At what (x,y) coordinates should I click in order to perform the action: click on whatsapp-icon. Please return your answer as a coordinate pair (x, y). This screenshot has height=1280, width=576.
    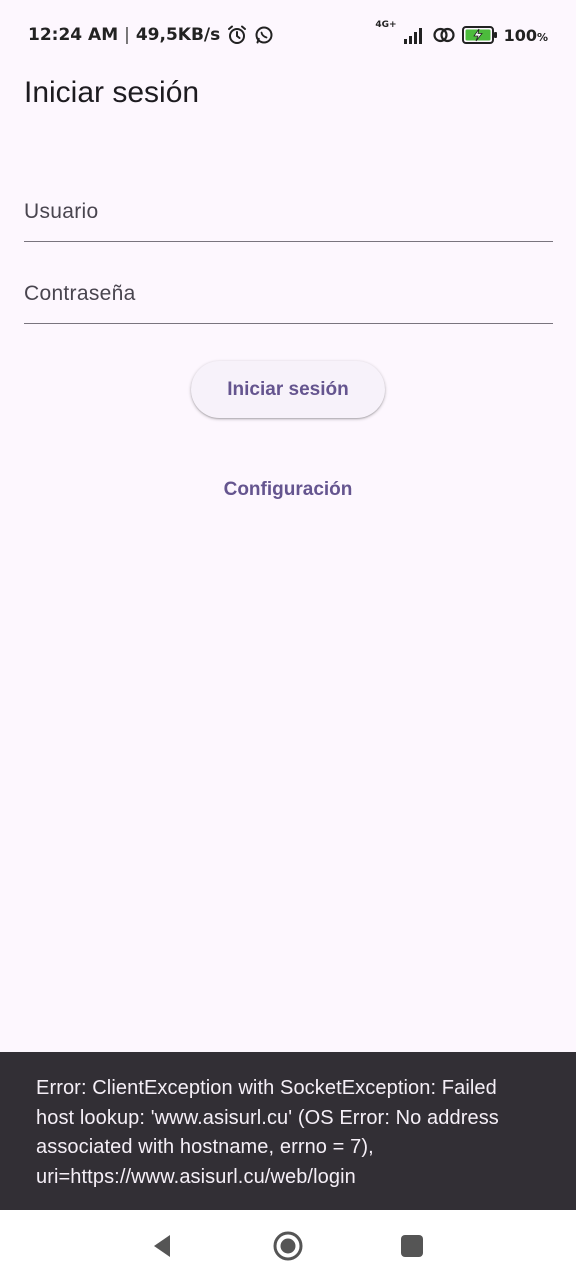
    Looking at the image, I should click on (264, 35).